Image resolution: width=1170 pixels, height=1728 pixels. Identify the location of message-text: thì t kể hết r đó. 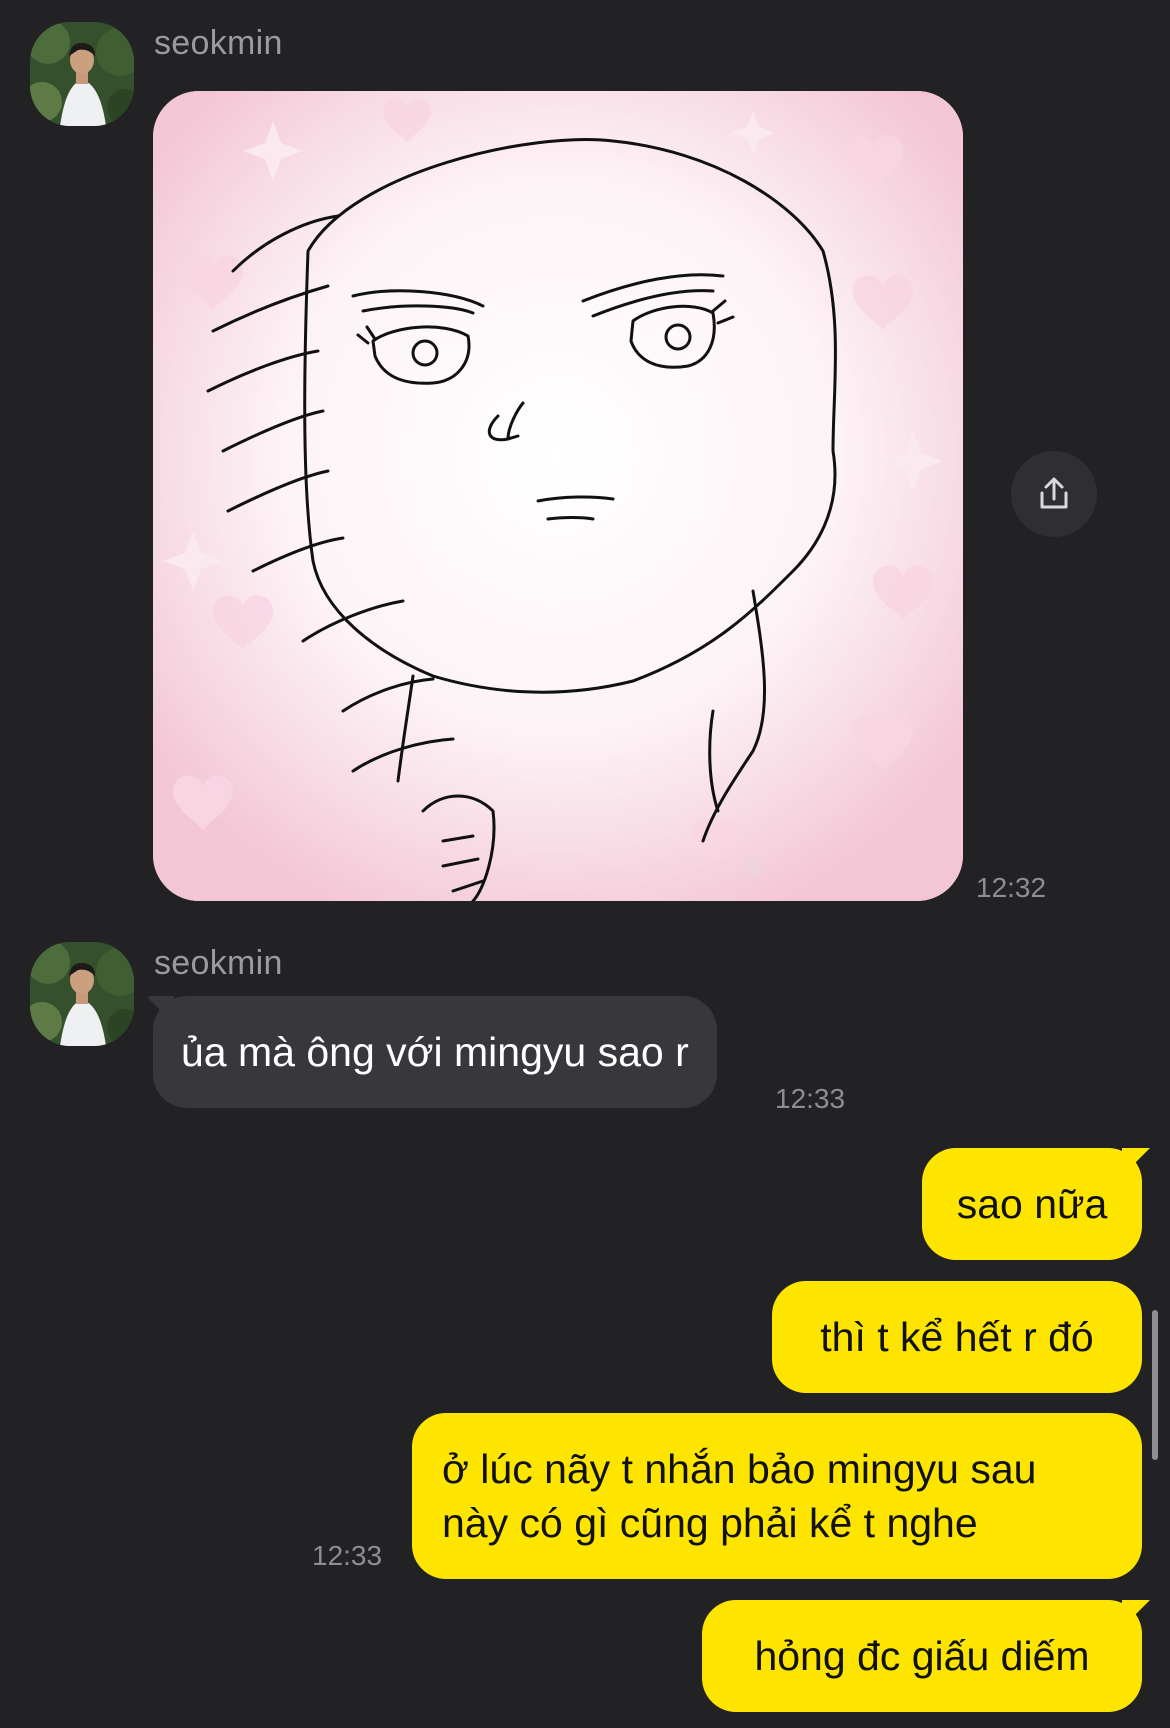
(957, 1337).